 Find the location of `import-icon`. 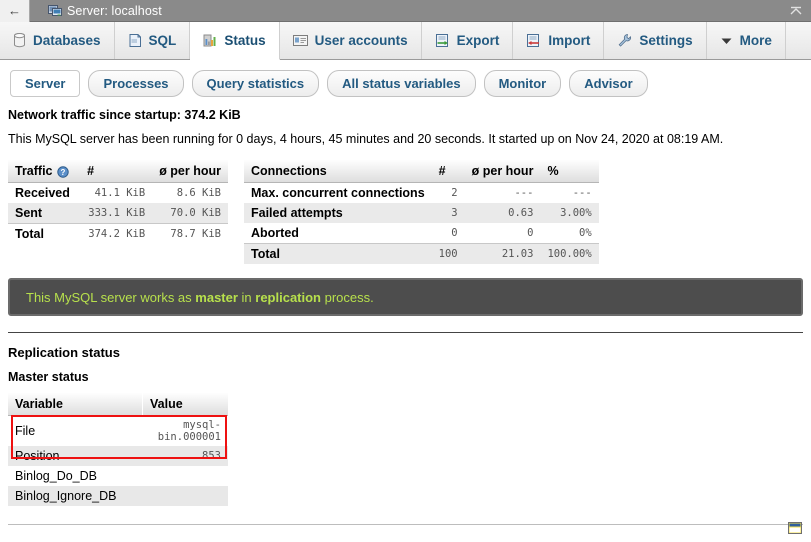

import-icon is located at coordinates (533, 40).